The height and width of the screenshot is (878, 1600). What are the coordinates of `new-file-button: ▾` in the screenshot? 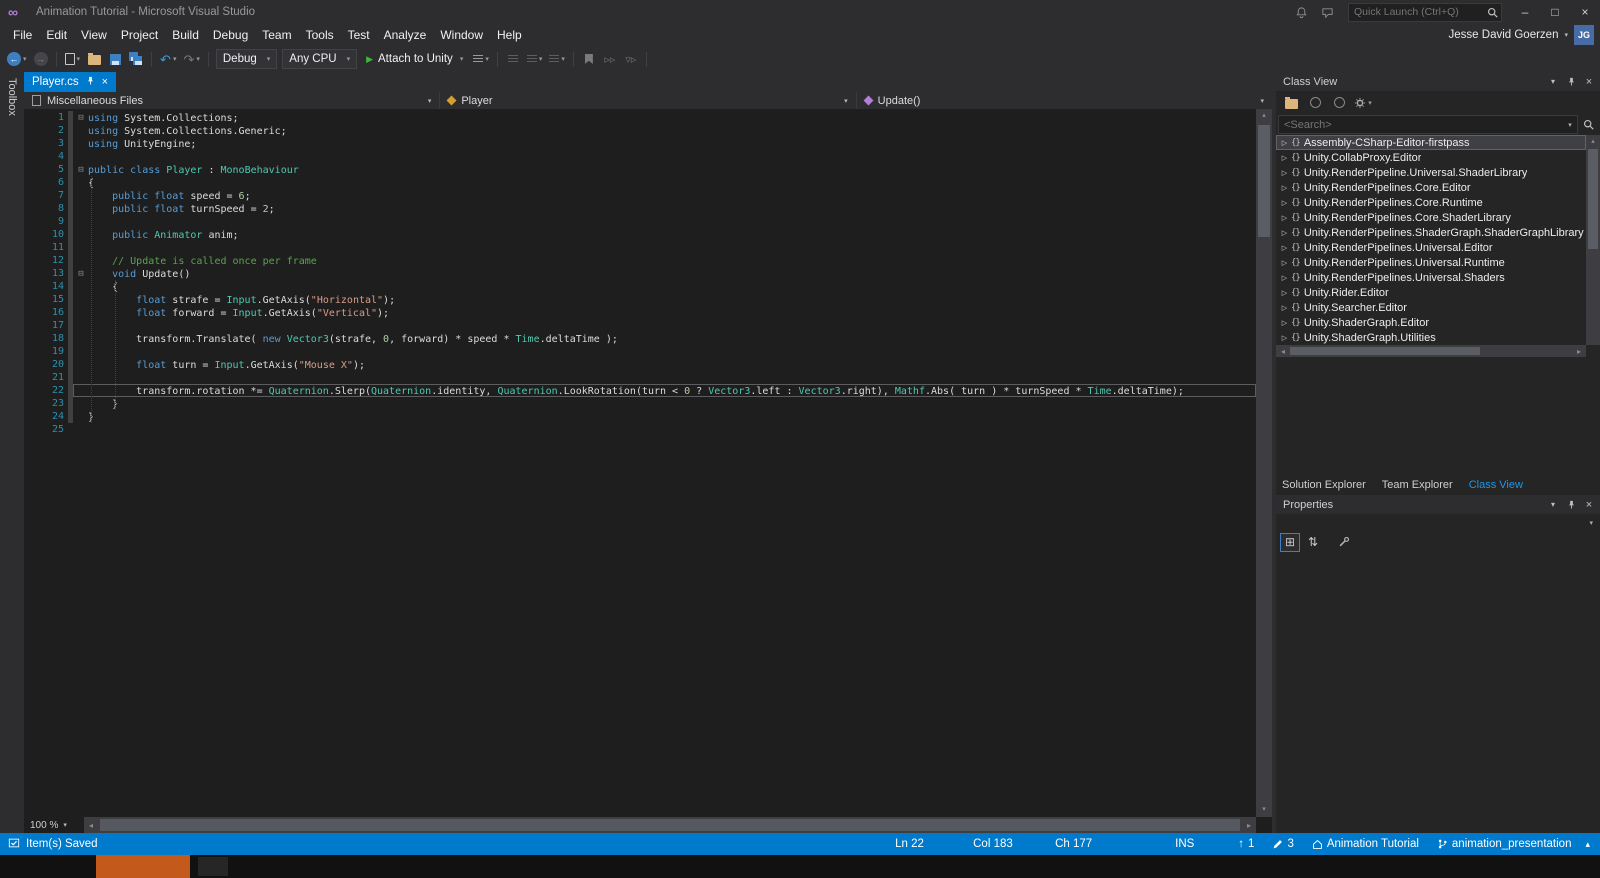 It's located at (73, 59).